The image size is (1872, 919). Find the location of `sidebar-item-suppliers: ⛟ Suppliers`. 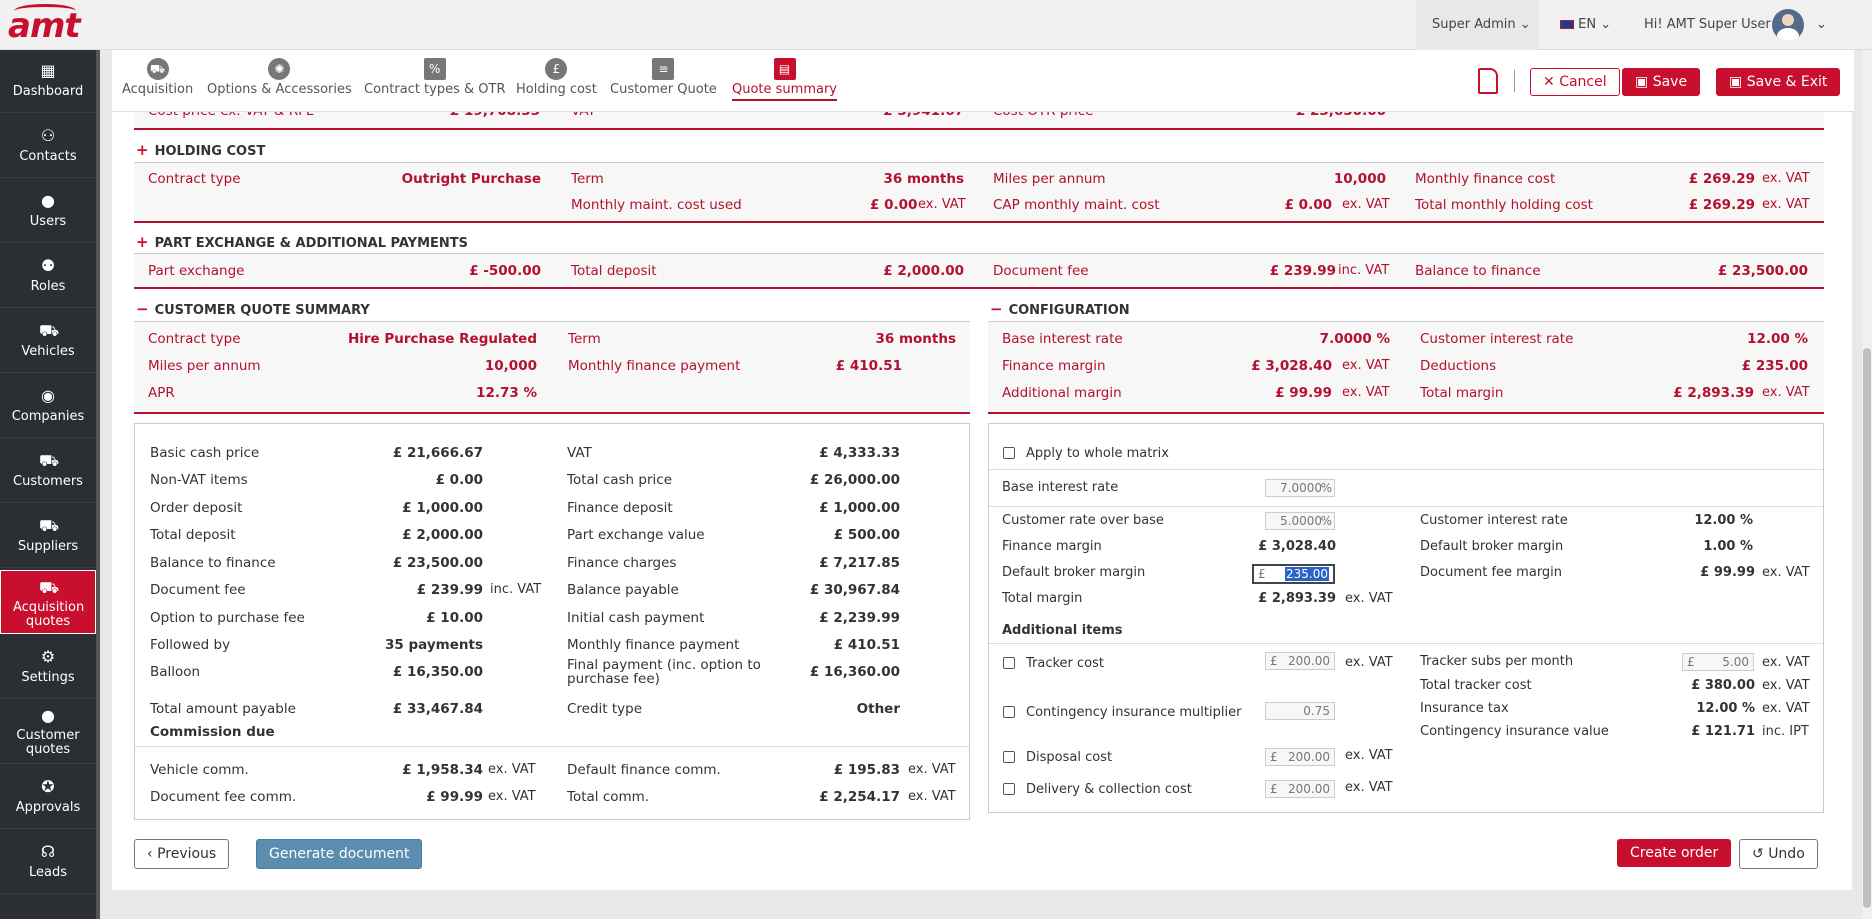

sidebar-item-suppliers: ⛟ Suppliers is located at coordinates (48, 536).